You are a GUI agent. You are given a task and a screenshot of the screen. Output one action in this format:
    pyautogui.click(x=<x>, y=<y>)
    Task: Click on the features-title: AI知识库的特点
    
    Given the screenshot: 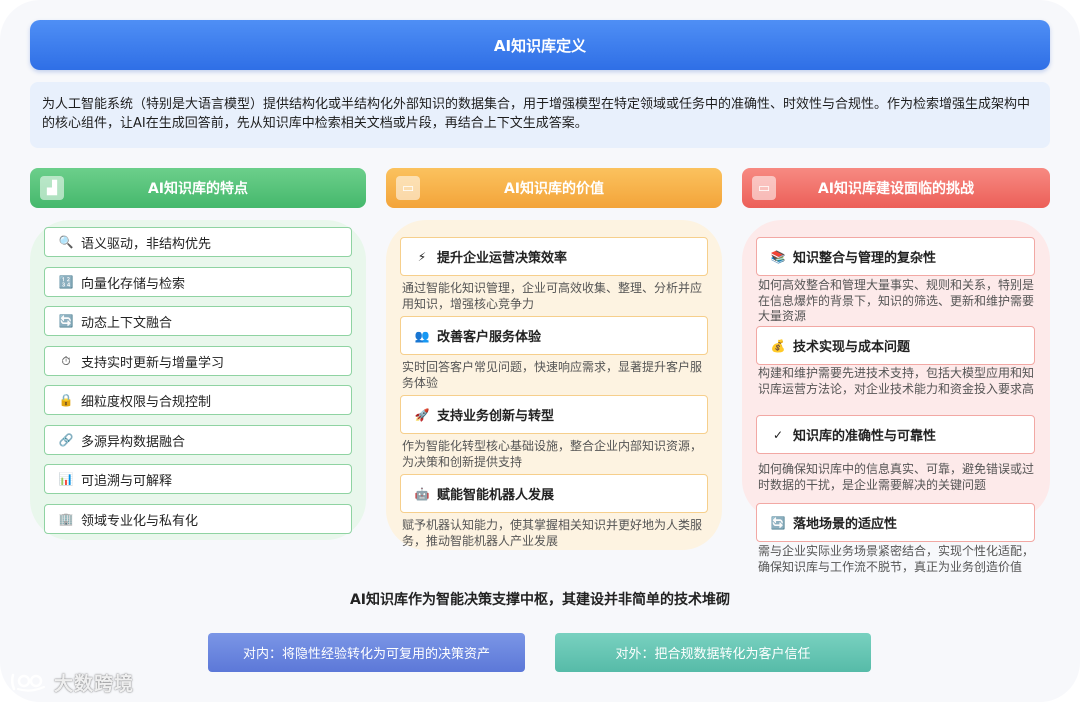 What is the action you would take?
    pyautogui.click(x=198, y=189)
    